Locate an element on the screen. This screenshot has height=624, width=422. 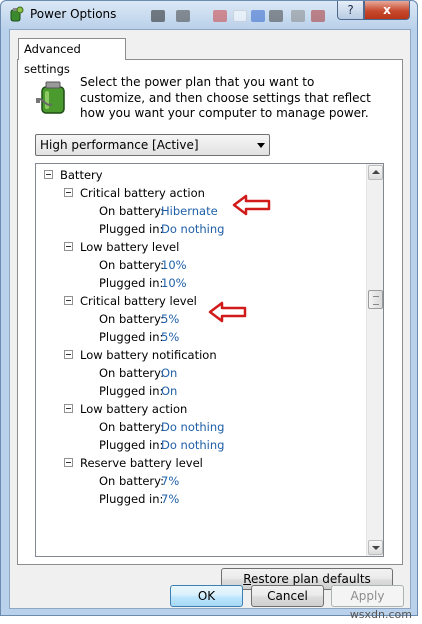
tree-group-label: Low battery level is located at coordinates (130, 247).